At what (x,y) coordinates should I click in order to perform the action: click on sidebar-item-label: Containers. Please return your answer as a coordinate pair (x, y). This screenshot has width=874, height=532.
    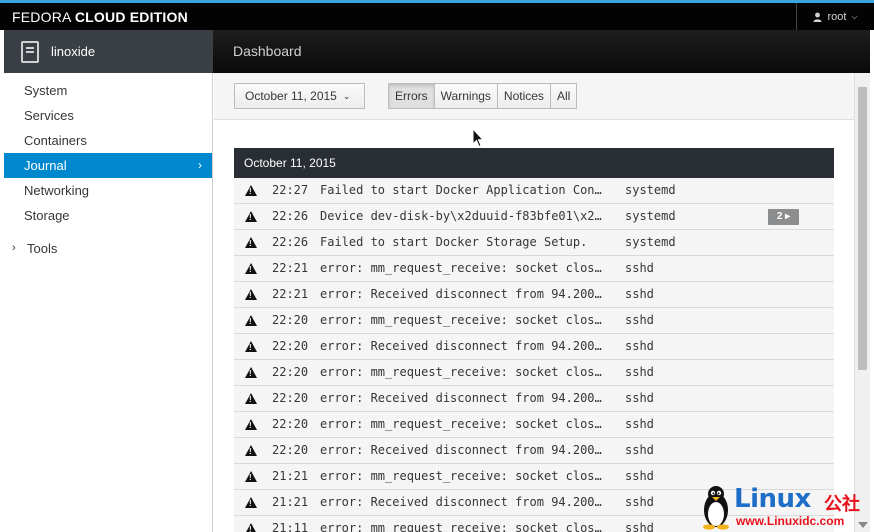
    Looking at the image, I should click on (55, 140).